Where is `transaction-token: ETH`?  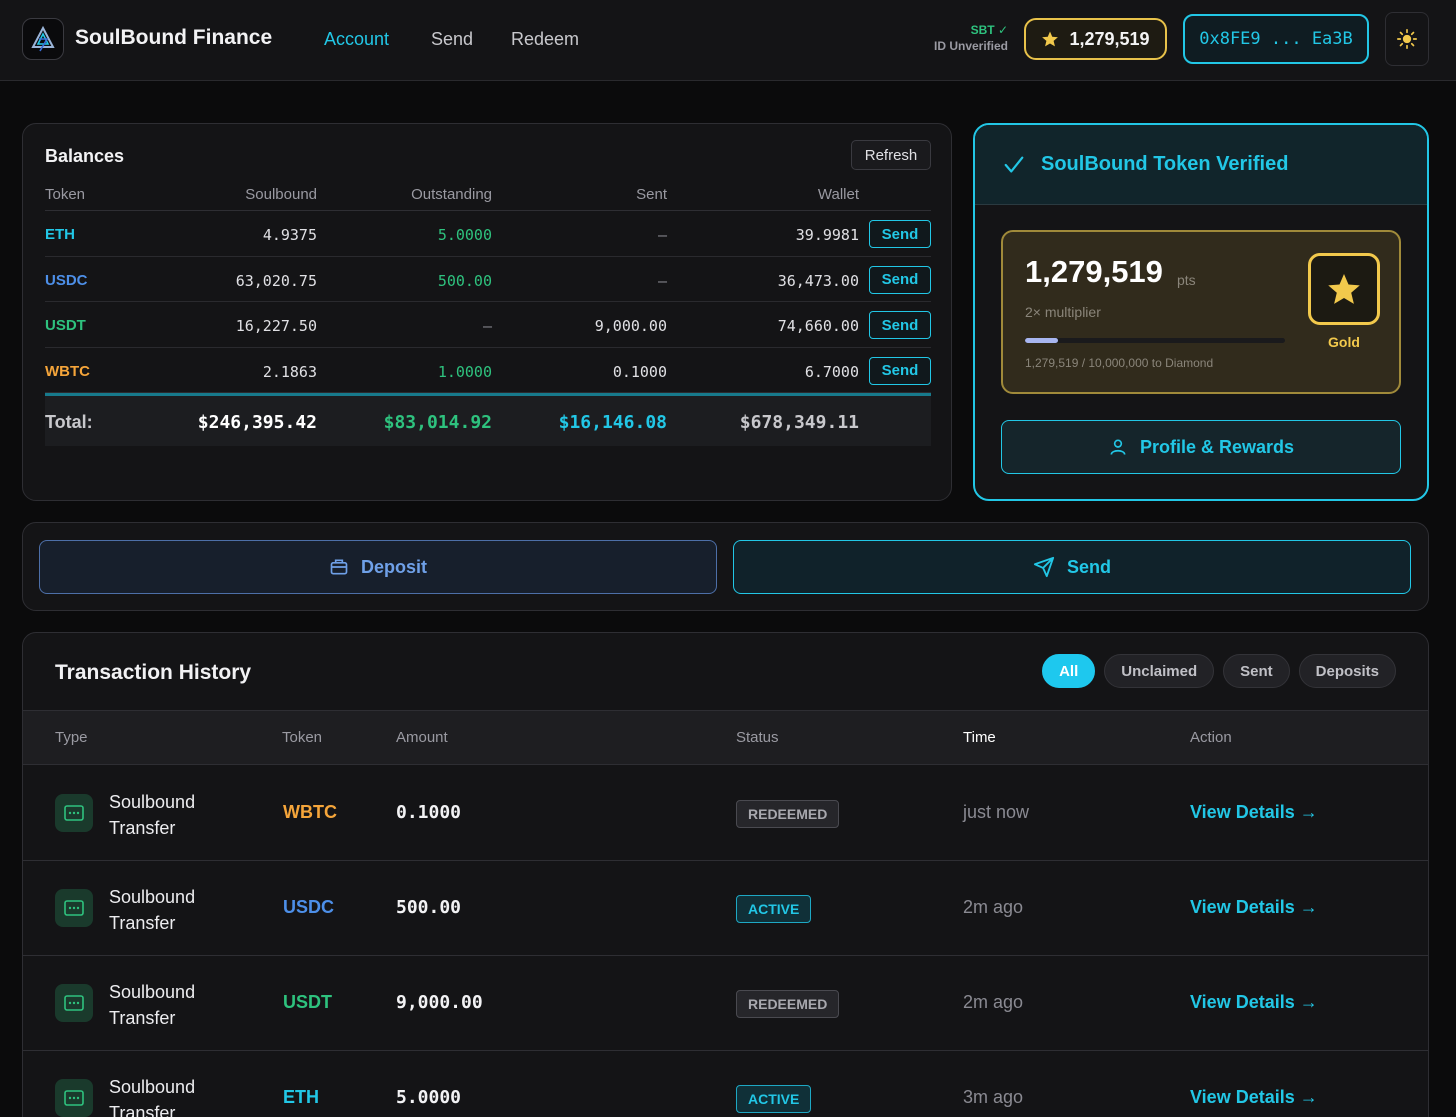 transaction-token: ETH is located at coordinates (301, 1097).